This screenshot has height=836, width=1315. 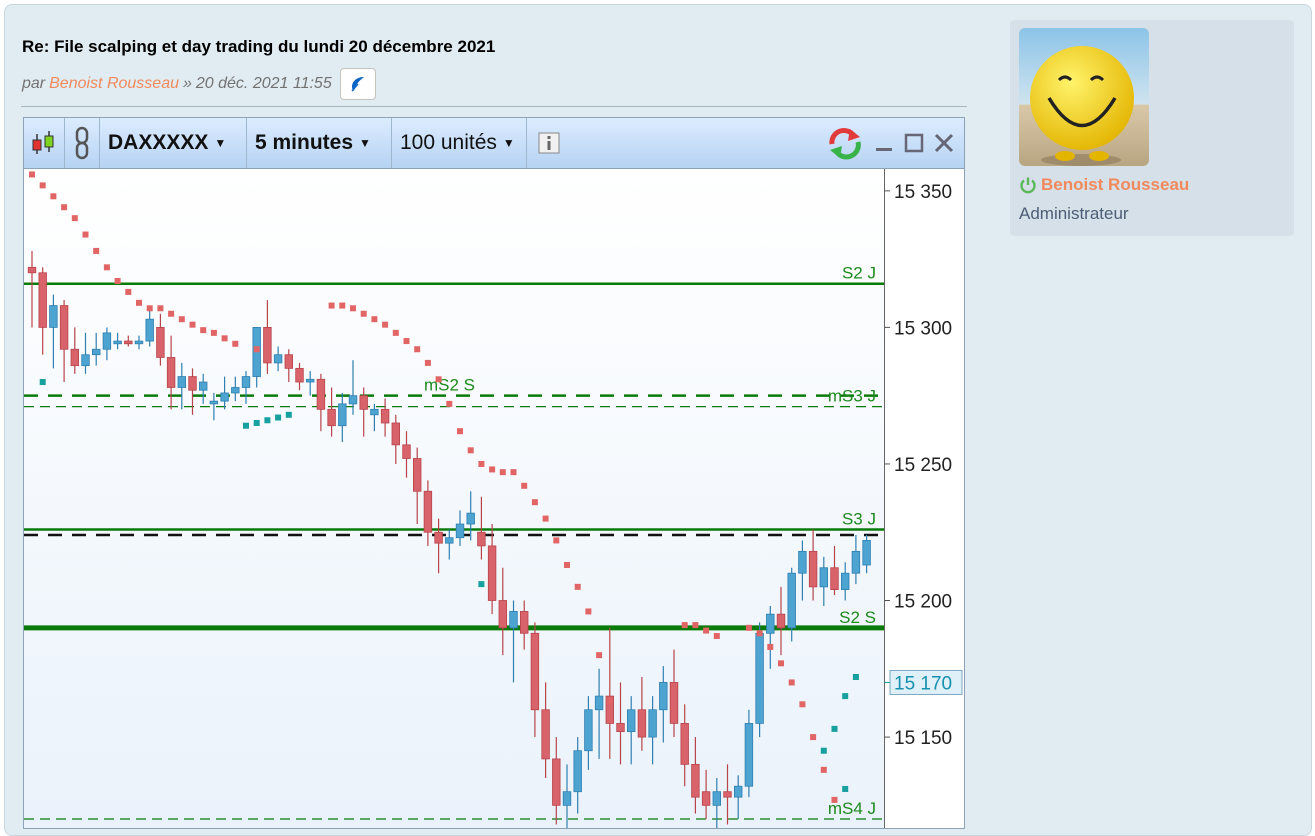 I want to click on chevron-down-icon: ▼, so click(x=220, y=143).